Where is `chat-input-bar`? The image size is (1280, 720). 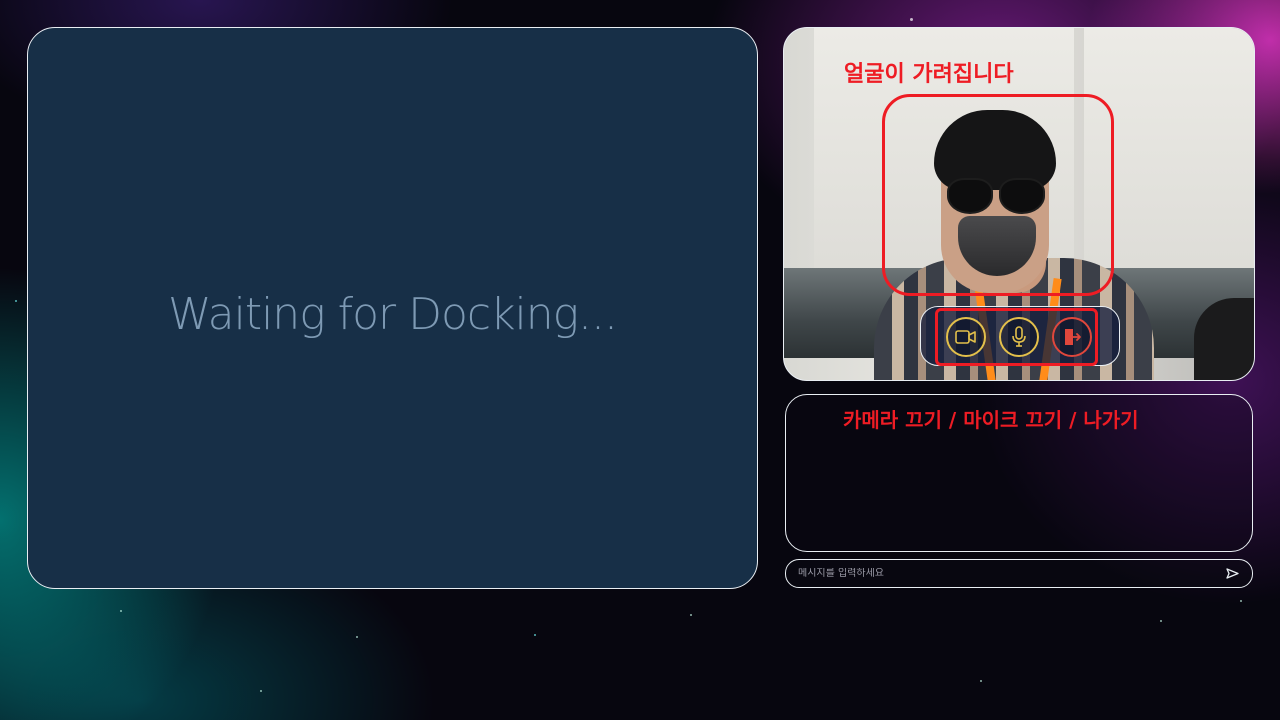
chat-input-bar is located at coordinates (1019, 573).